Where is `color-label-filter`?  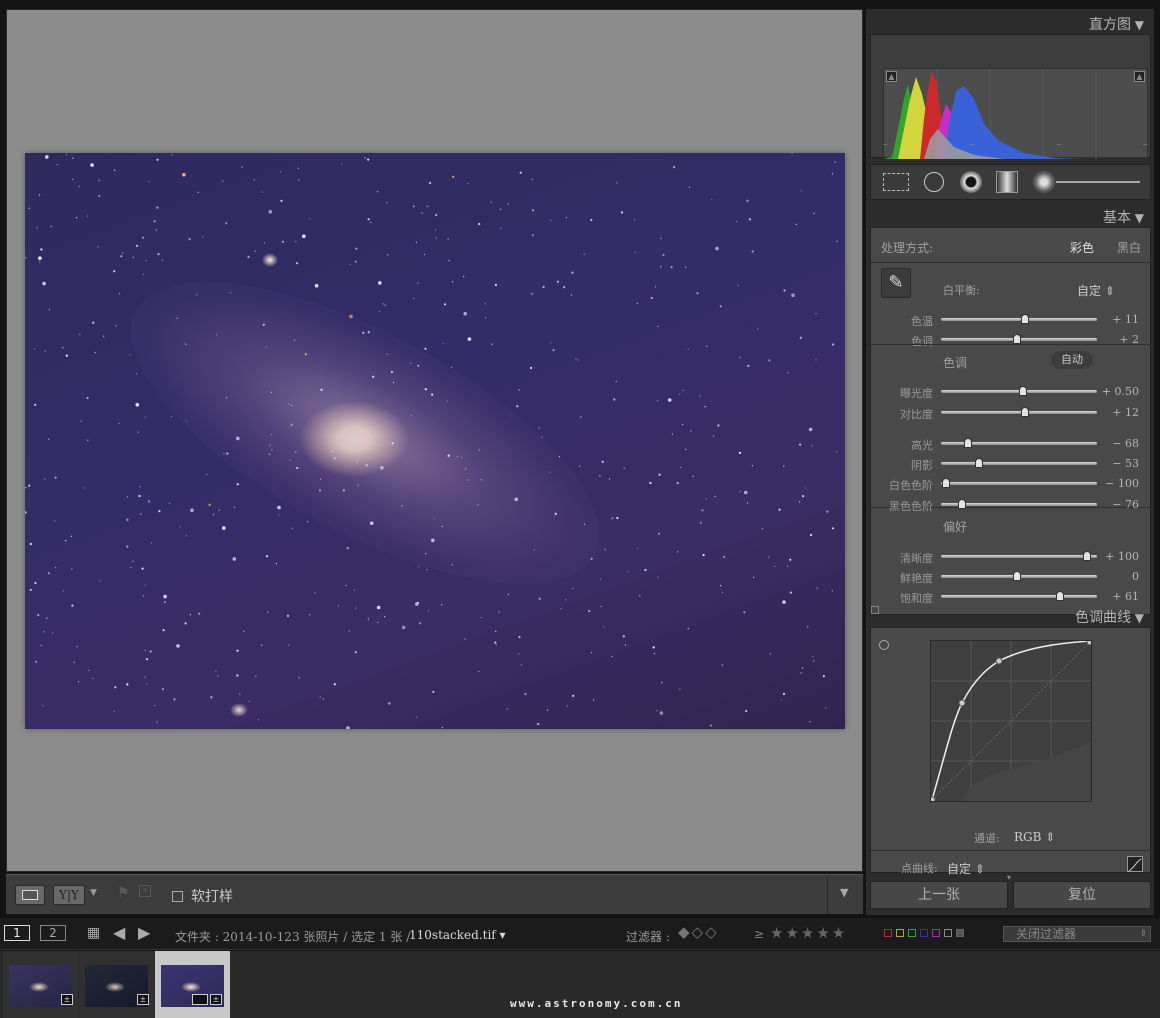 color-label-filter is located at coordinates (924, 933).